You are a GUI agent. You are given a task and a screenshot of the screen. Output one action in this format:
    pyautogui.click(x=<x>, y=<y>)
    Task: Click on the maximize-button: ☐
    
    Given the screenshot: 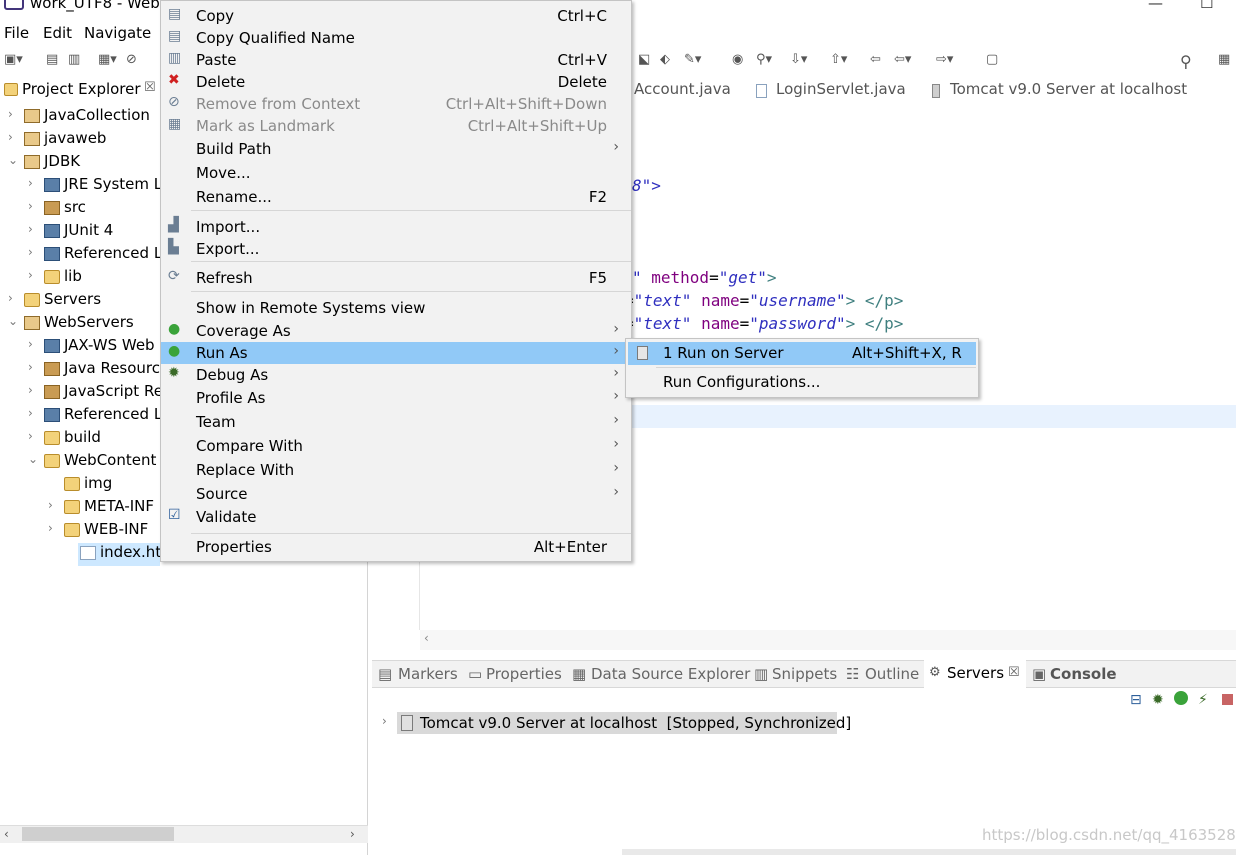 What is the action you would take?
    pyautogui.click(x=1206, y=6)
    